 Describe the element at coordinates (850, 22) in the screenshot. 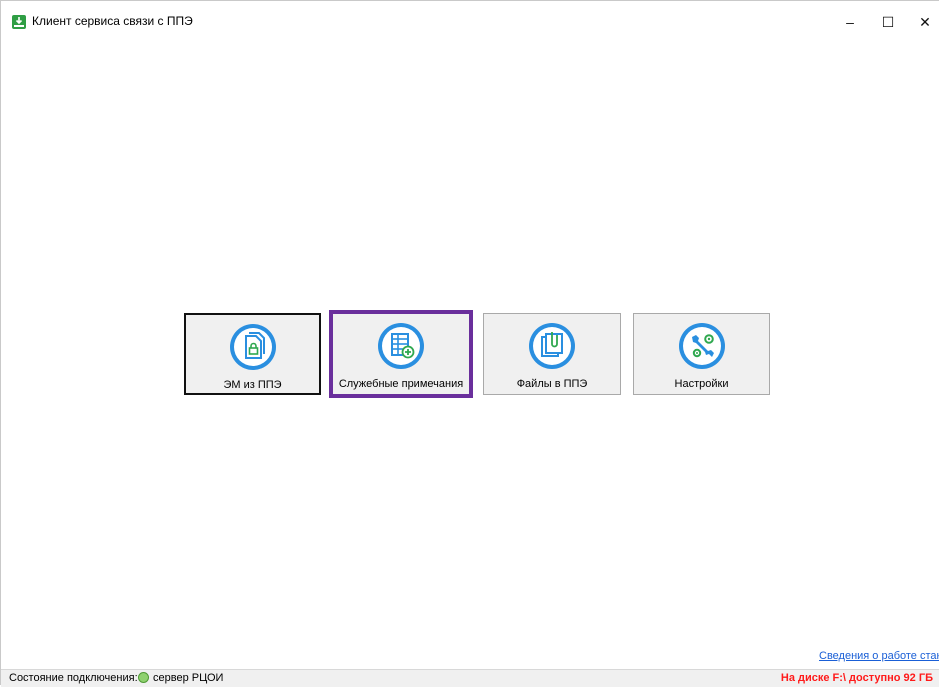

I see `minimize-button: –` at that location.